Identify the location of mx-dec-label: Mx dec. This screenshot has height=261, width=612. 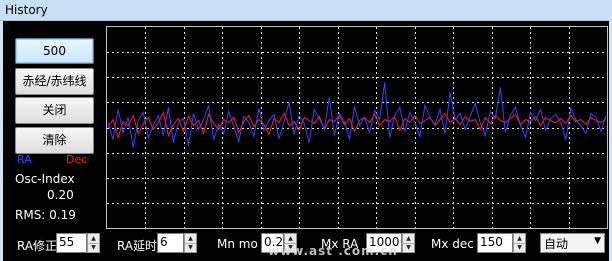
(452, 244).